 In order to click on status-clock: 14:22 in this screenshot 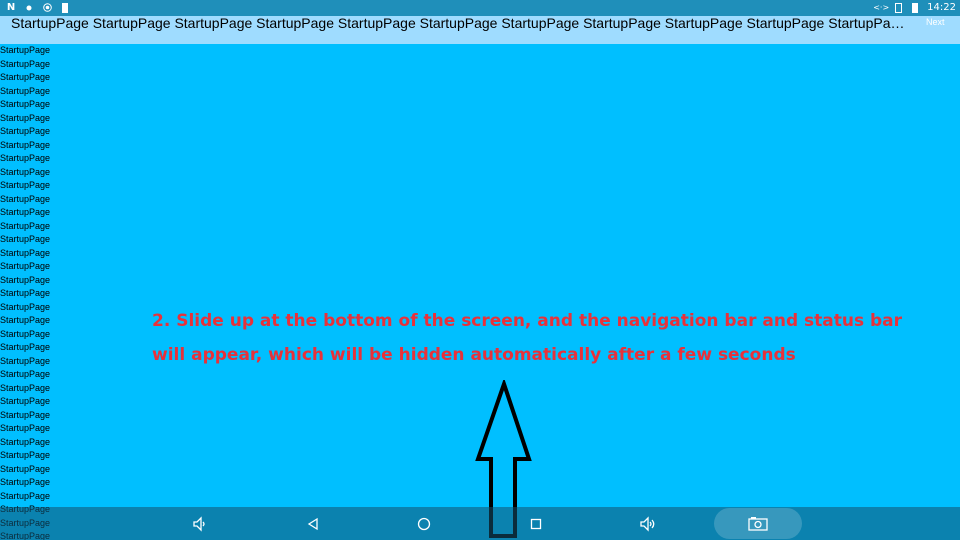, I will do `click(941, 7)`.